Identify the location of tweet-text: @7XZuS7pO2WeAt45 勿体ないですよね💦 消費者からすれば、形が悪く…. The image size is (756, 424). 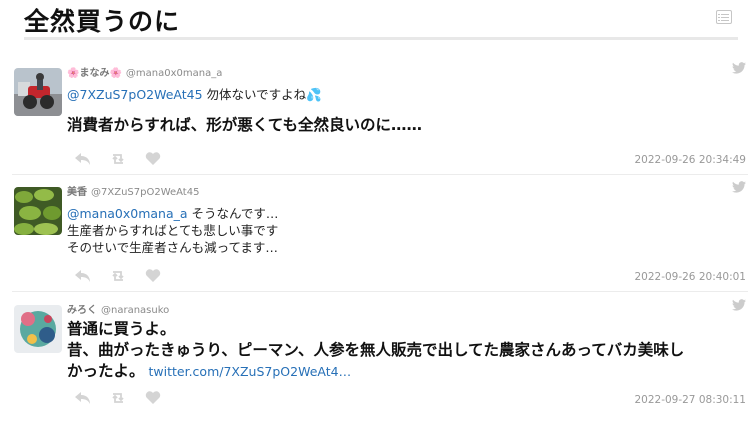
(244, 110).